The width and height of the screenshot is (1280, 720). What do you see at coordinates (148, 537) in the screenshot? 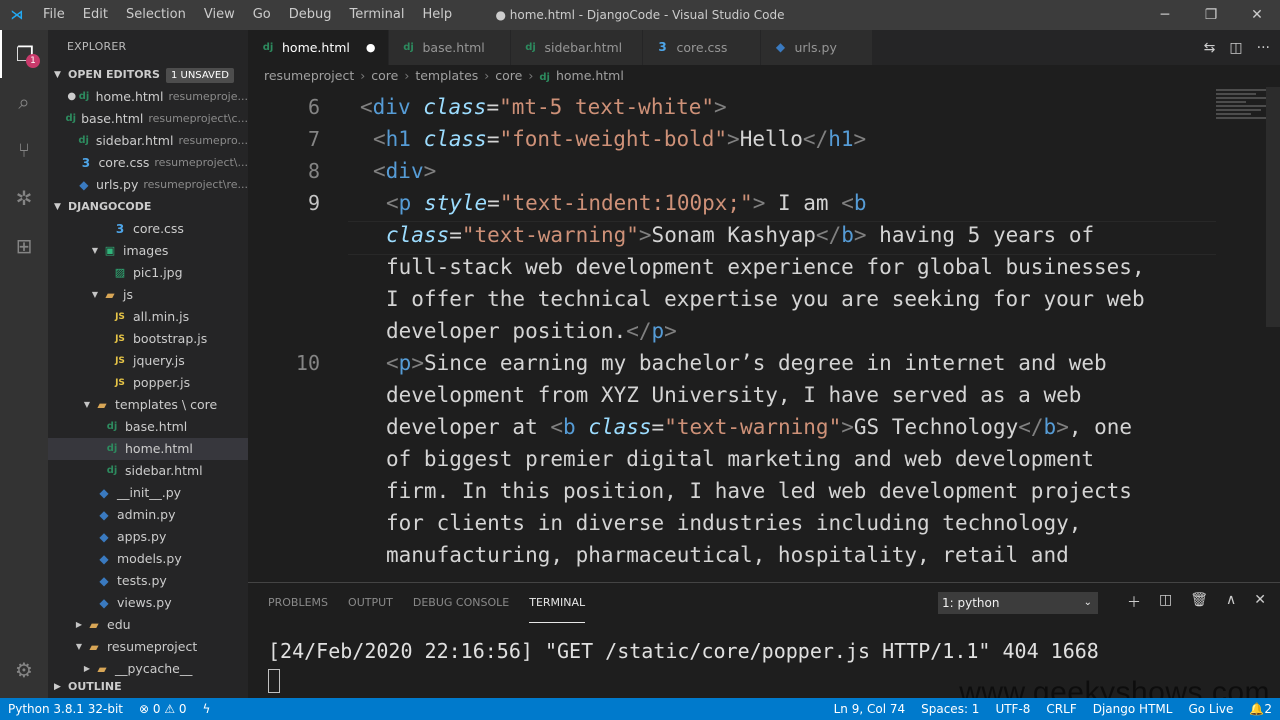
I see `tree-item: ◆ apps.py` at bounding box center [148, 537].